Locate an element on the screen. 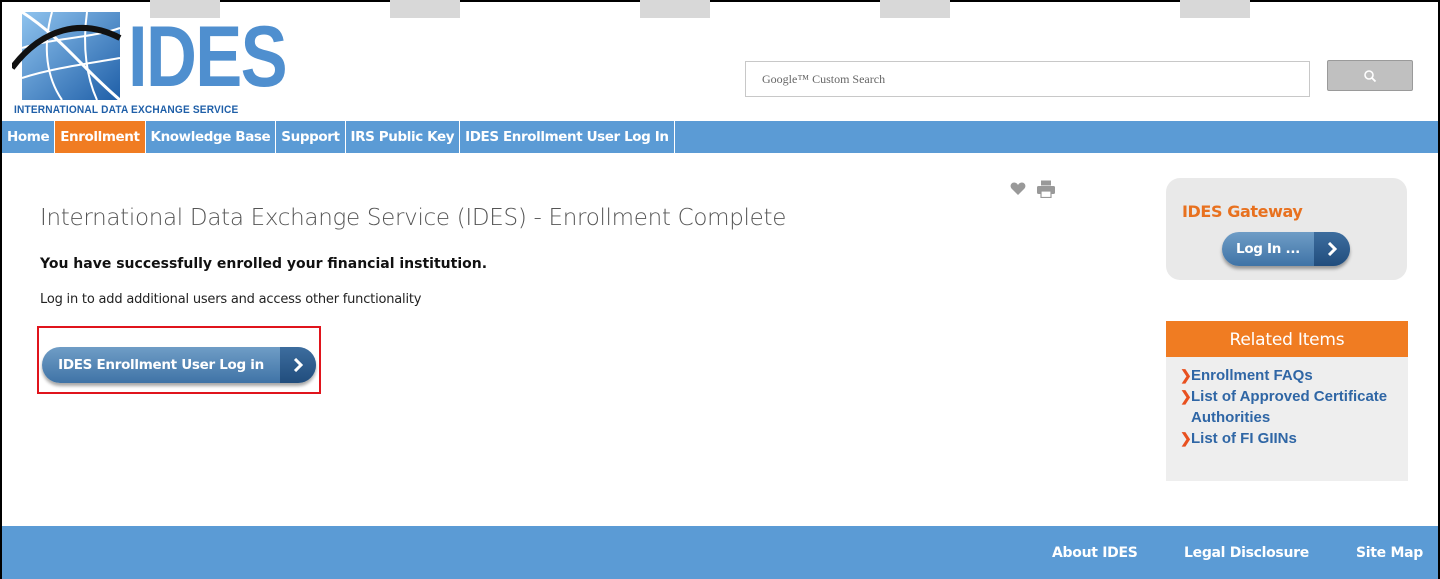  heart-icon is located at coordinates (1018, 189).